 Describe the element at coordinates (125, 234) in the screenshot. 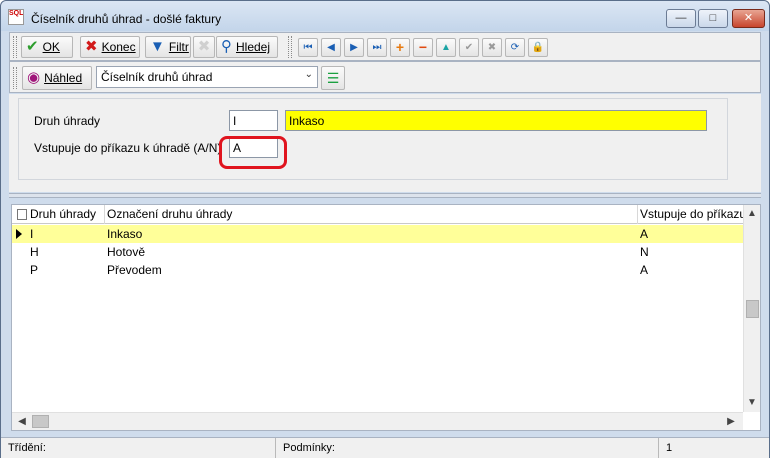

I see `cell-oznaceni: Inkaso` at that location.